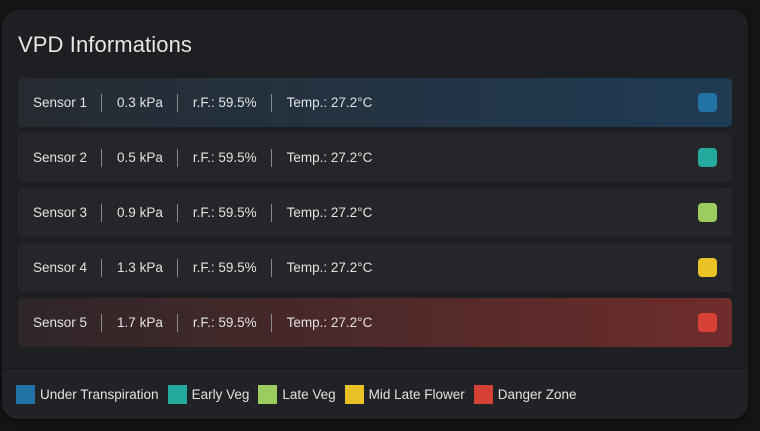 The height and width of the screenshot is (431, 760). Describe the element at coordinates (140, 212) in the screenshot. I see `sensor-vpd: 0.9 kPa` at that location.